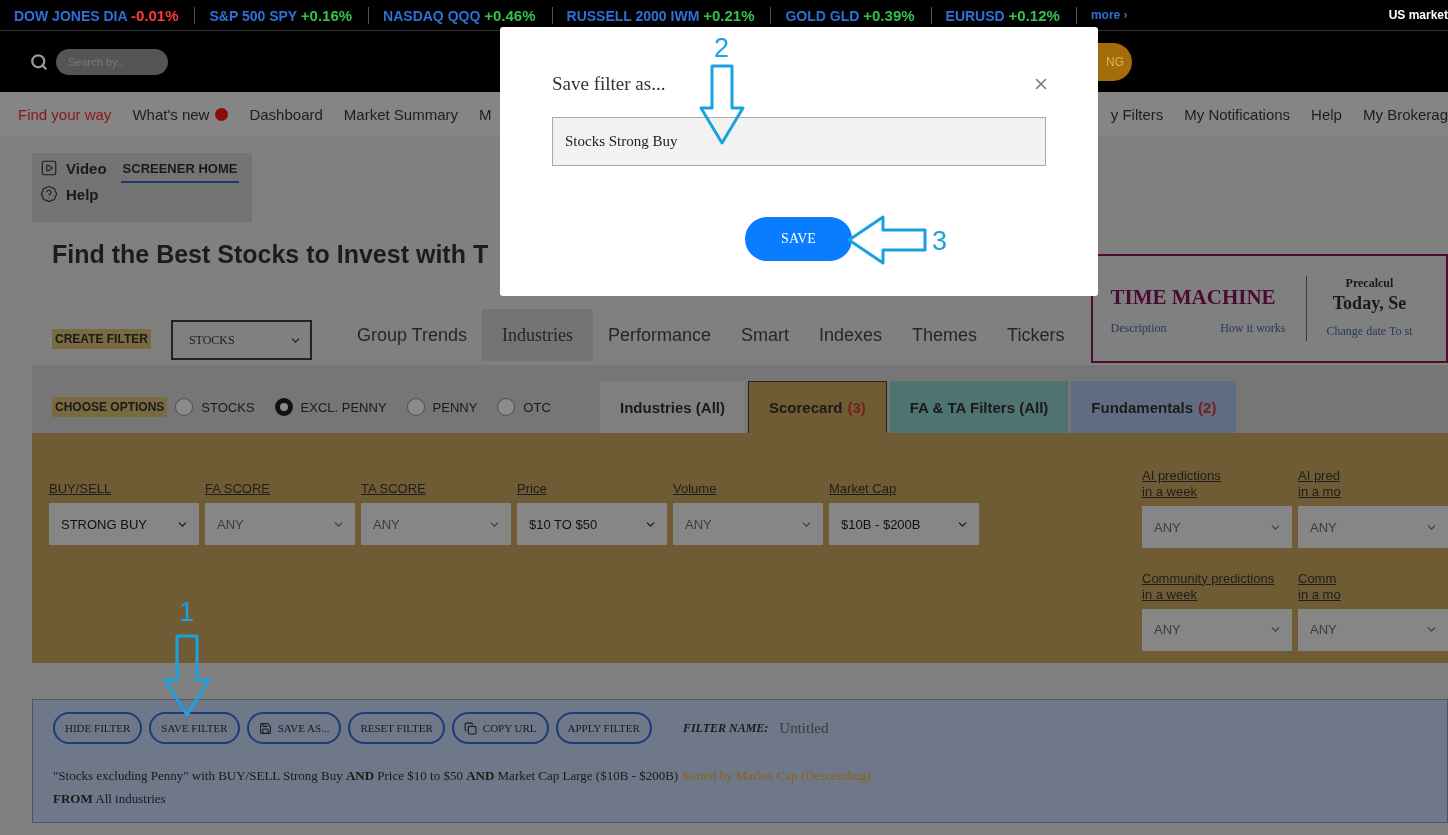 This screenshot has width=1448, height=835. What do you see at coordinates (1369, 331) in the screenshot?
I see `change-date-link: Change date To st` at bounding box center [1369, 331].